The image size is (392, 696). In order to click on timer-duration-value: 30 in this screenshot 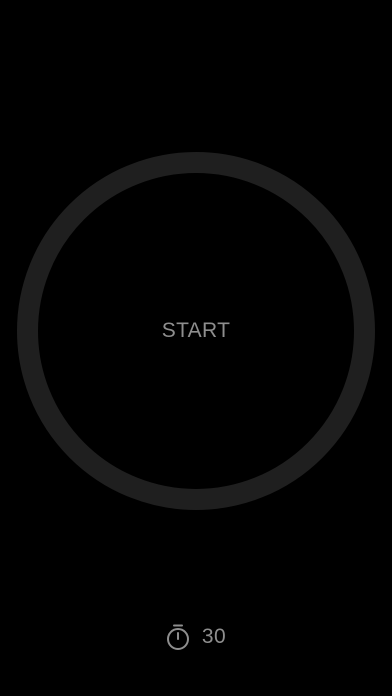, I will do `click(214, 636)`.